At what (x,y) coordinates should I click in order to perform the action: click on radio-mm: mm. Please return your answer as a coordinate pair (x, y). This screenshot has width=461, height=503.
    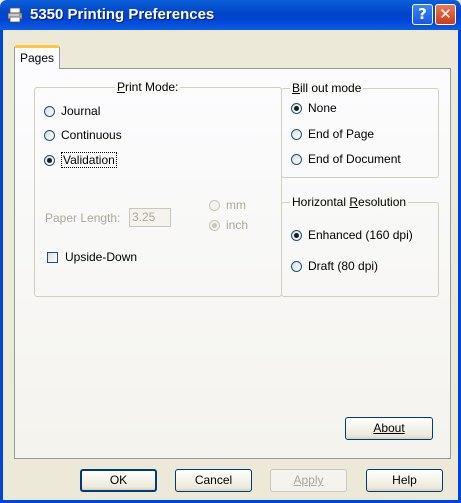
    Looking at the image, I should click on (227, 205).